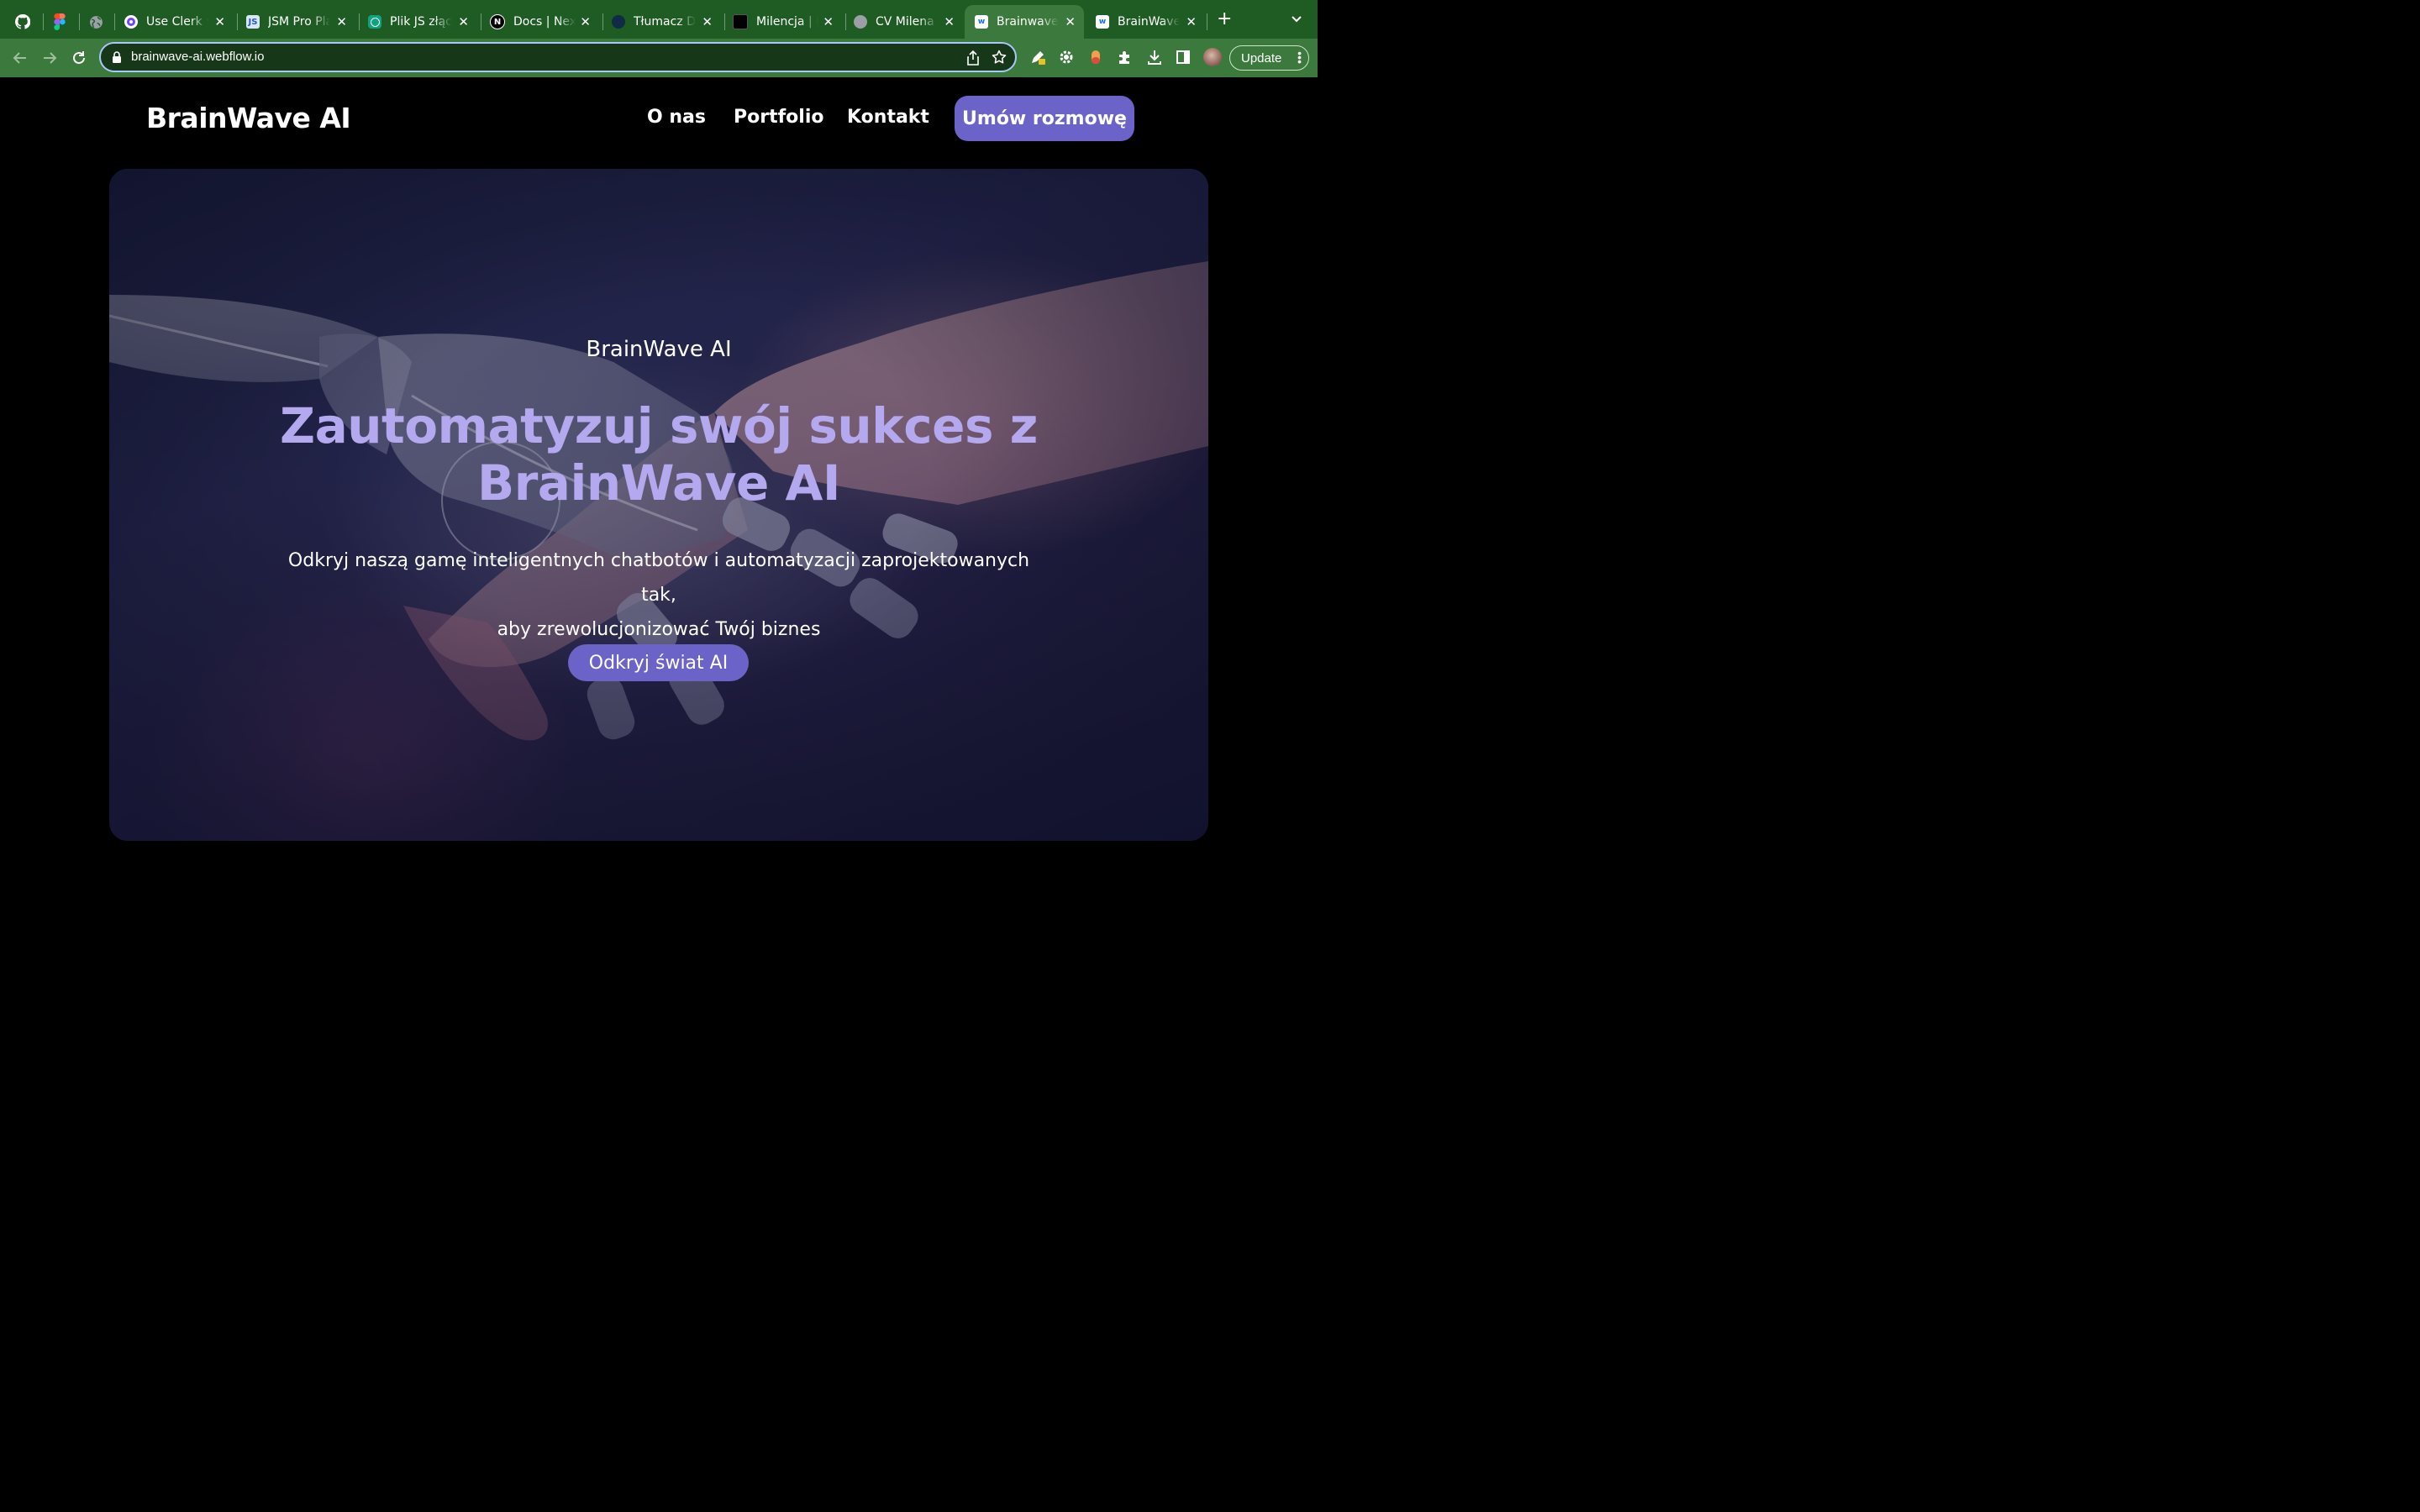 This screenshot has height=1512, width=2420. Describe the element at coordinates (658, 662) in the screenshot. I see `discover-ai-button: Odkryj świat AI` at that location.